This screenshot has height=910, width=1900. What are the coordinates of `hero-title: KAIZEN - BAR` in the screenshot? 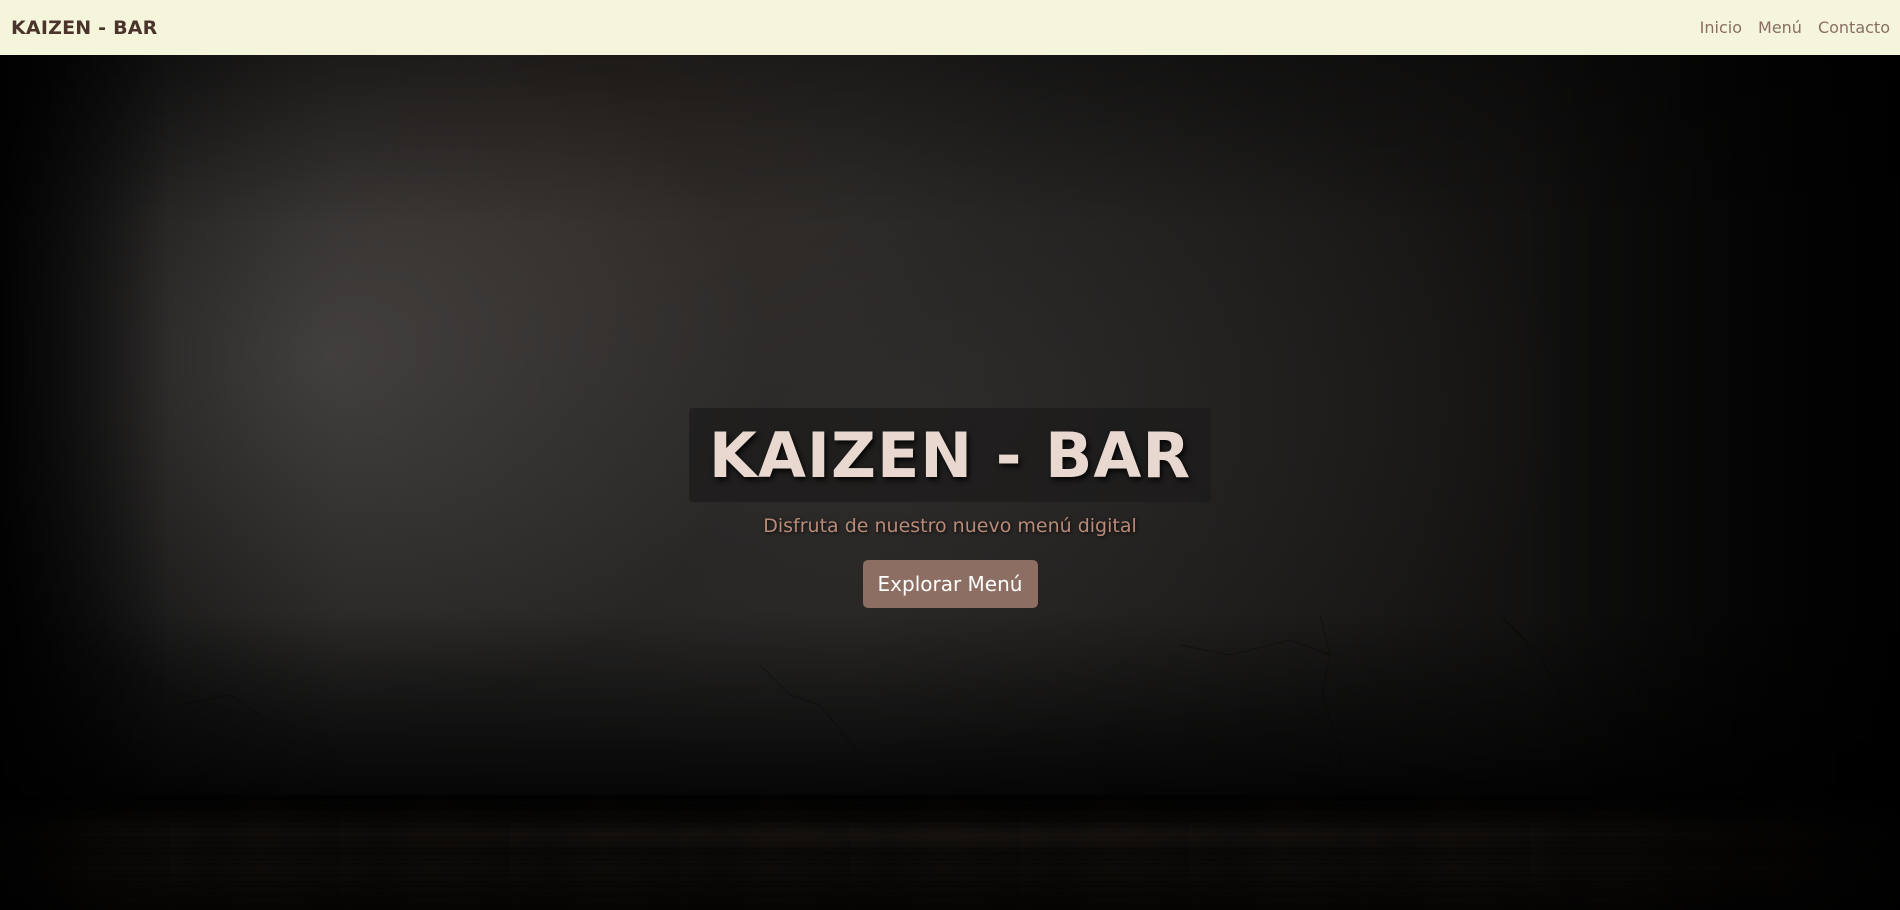 It's located at (950, 455).